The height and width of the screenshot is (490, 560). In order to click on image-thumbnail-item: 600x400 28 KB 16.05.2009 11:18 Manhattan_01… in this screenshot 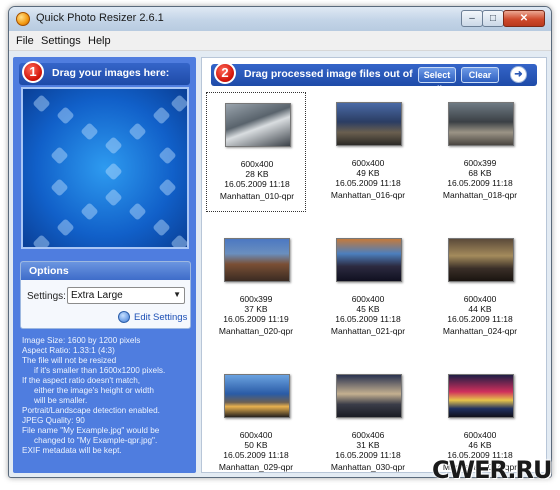, I will do `click(256, 152)`.